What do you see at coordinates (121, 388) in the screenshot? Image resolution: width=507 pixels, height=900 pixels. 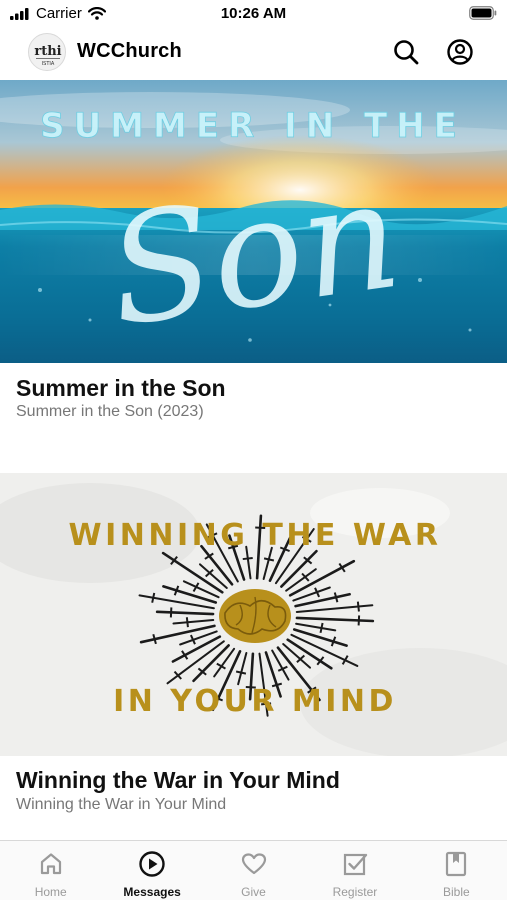 I see `card-title: Summer in the Son` at bounding box center [121, 388].